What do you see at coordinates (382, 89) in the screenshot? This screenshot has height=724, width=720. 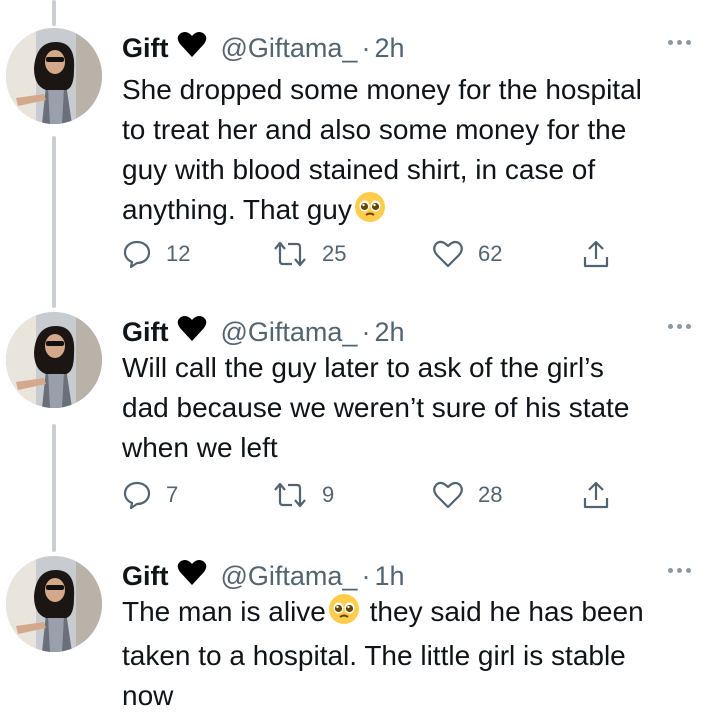 I see `tweet-text-line: She dropped some money for the hospital` at bounding box center [382, 89].